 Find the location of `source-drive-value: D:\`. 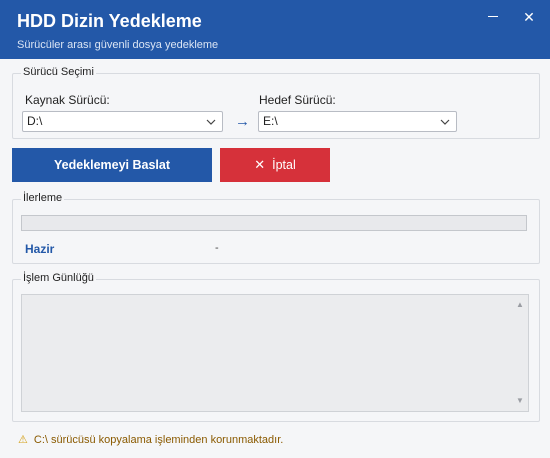

source-drive-value: D:\ is located at coordinates (35, 121).